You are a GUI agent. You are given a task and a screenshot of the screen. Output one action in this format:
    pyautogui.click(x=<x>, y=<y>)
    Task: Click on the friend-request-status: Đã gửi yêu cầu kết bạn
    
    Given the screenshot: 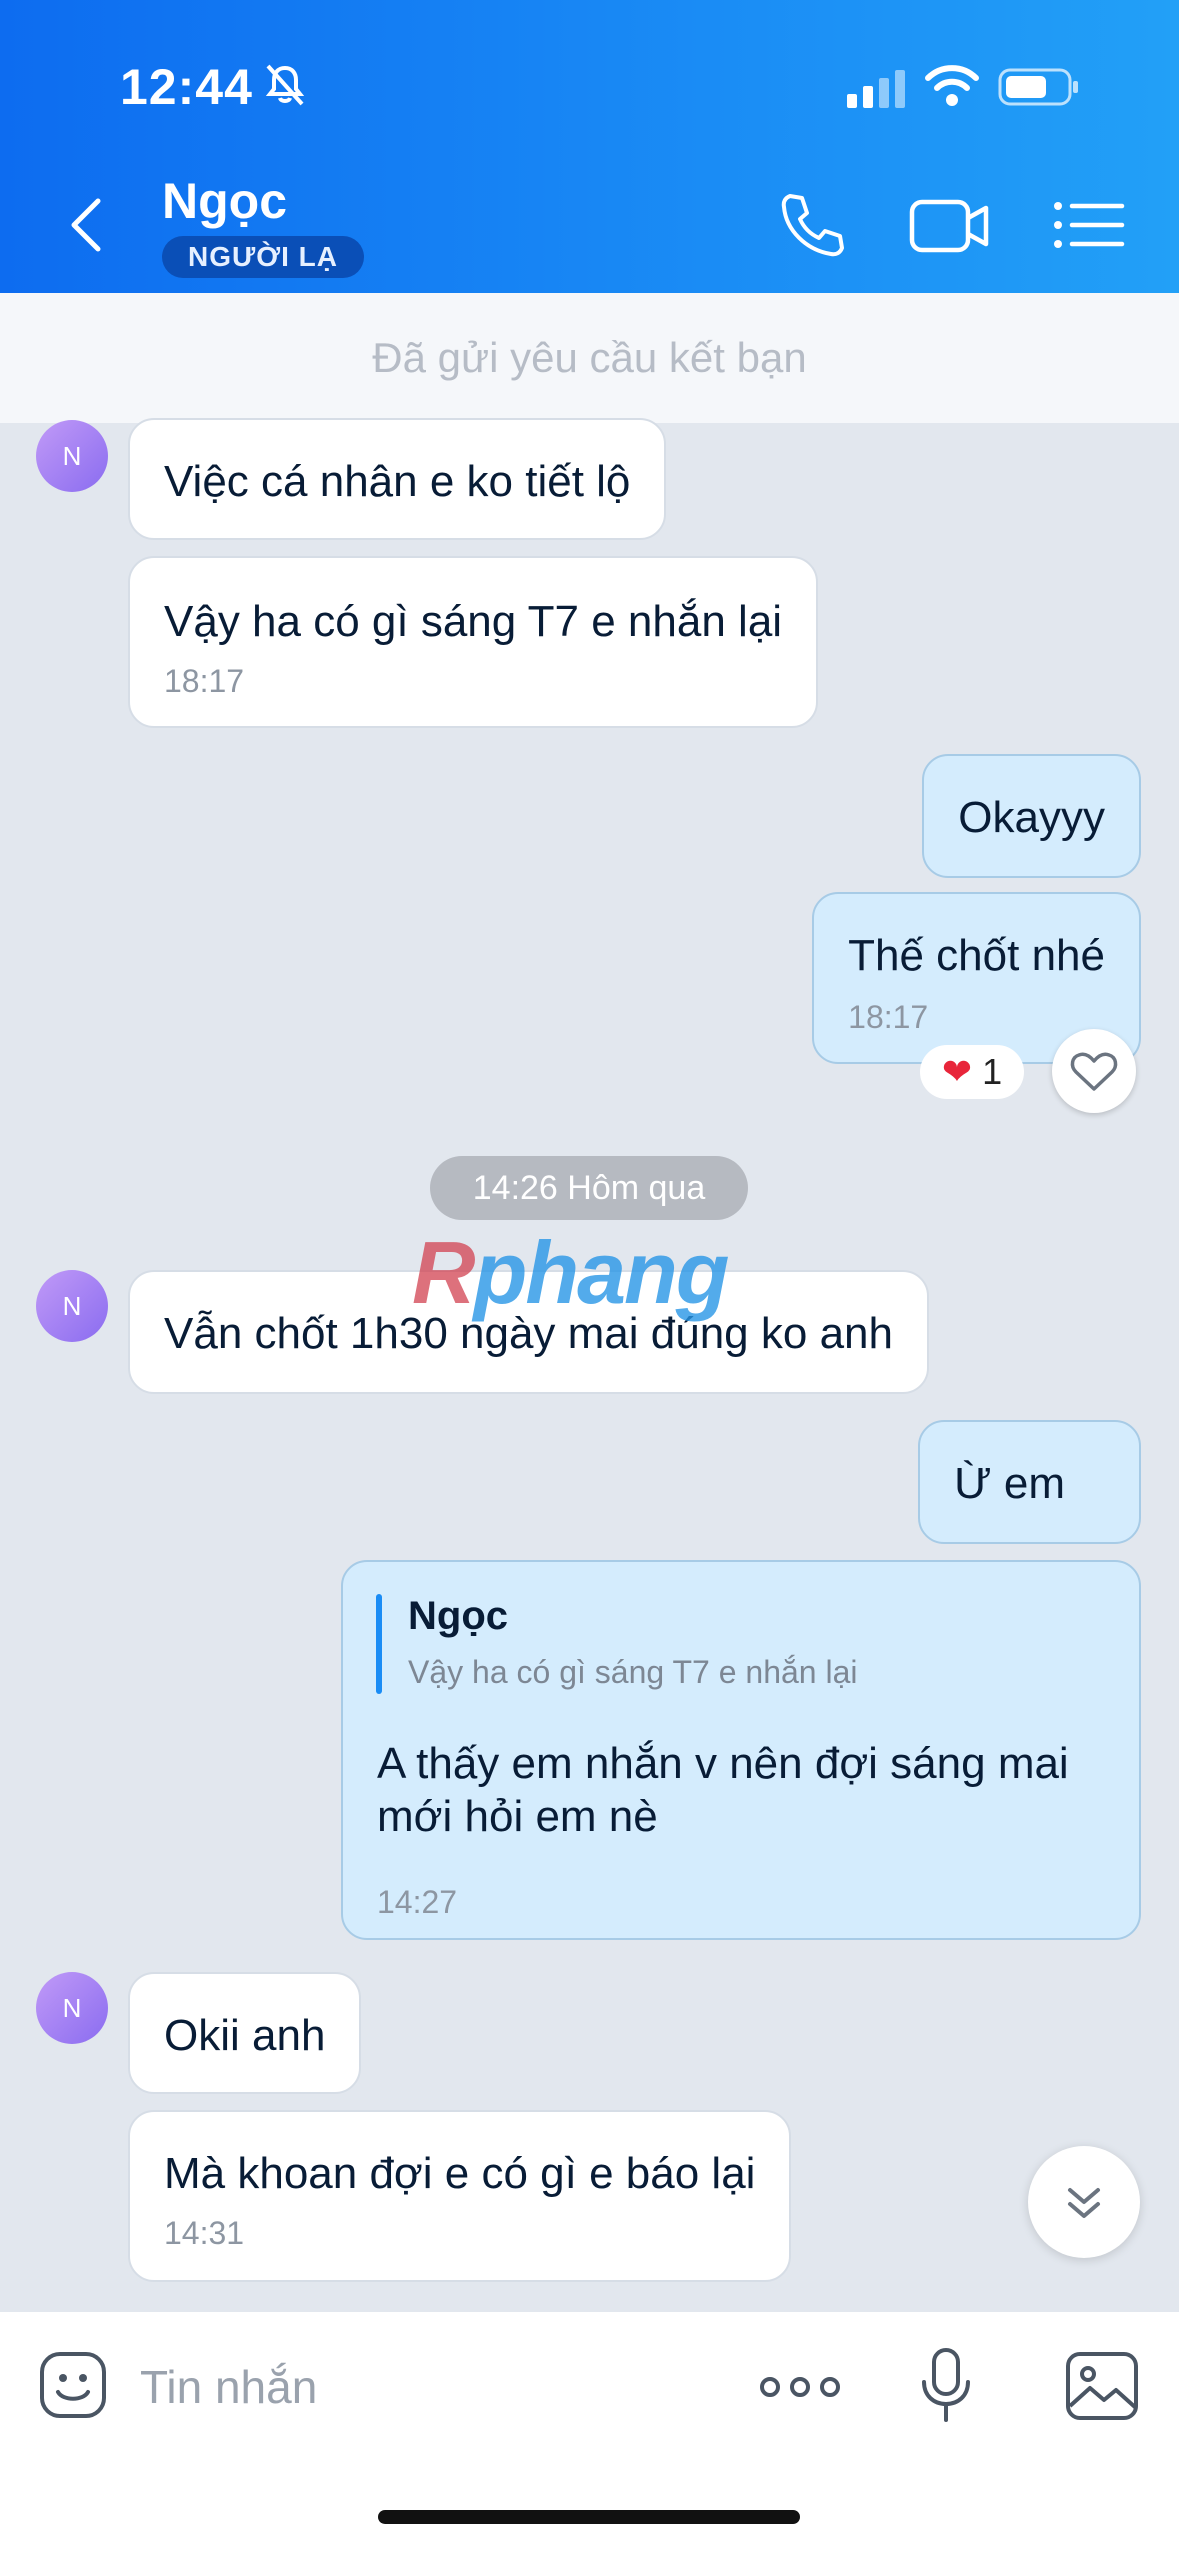 What is the action you would take?
    pyautogui.click(x=589, y=358)
    